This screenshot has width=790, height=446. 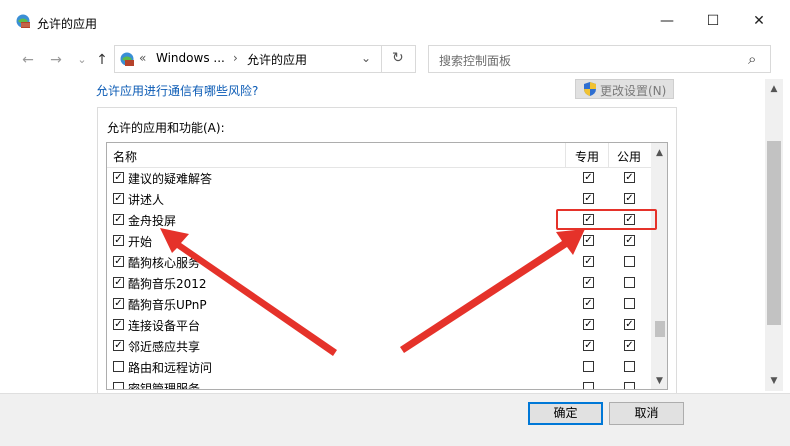 What do you see at coordinates (629, 156) in the screenshot?
I see `column-public: 公用` at bounding box center [629, 156].